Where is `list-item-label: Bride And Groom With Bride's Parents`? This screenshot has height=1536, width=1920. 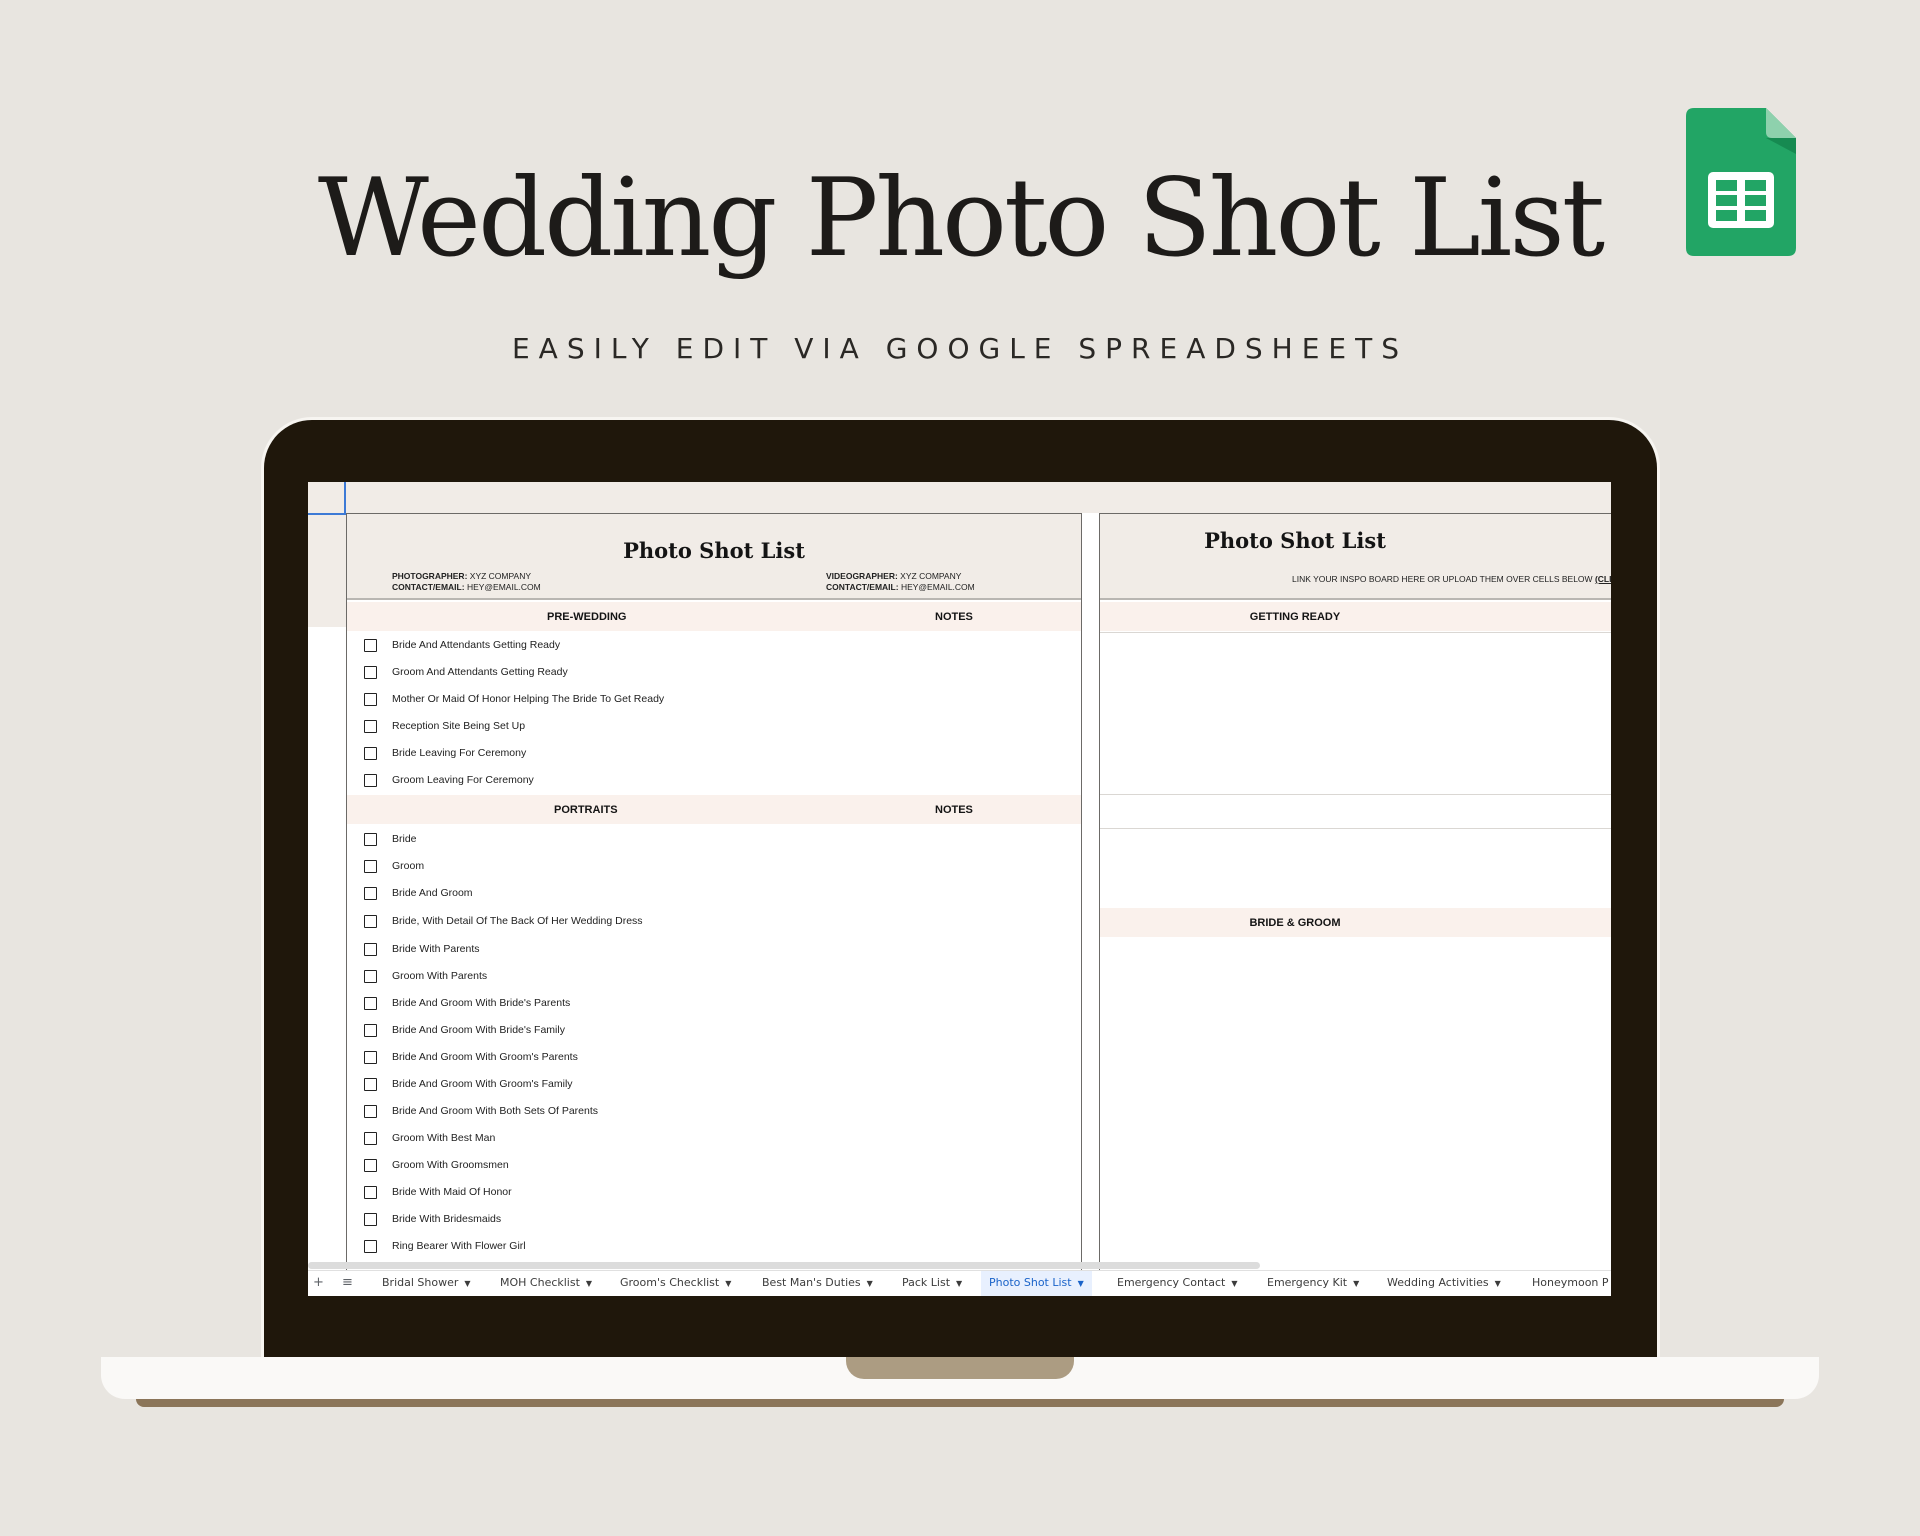
list-item-label: Bride And Groom With Bride's Parents is located at coordinates (481, 1003).